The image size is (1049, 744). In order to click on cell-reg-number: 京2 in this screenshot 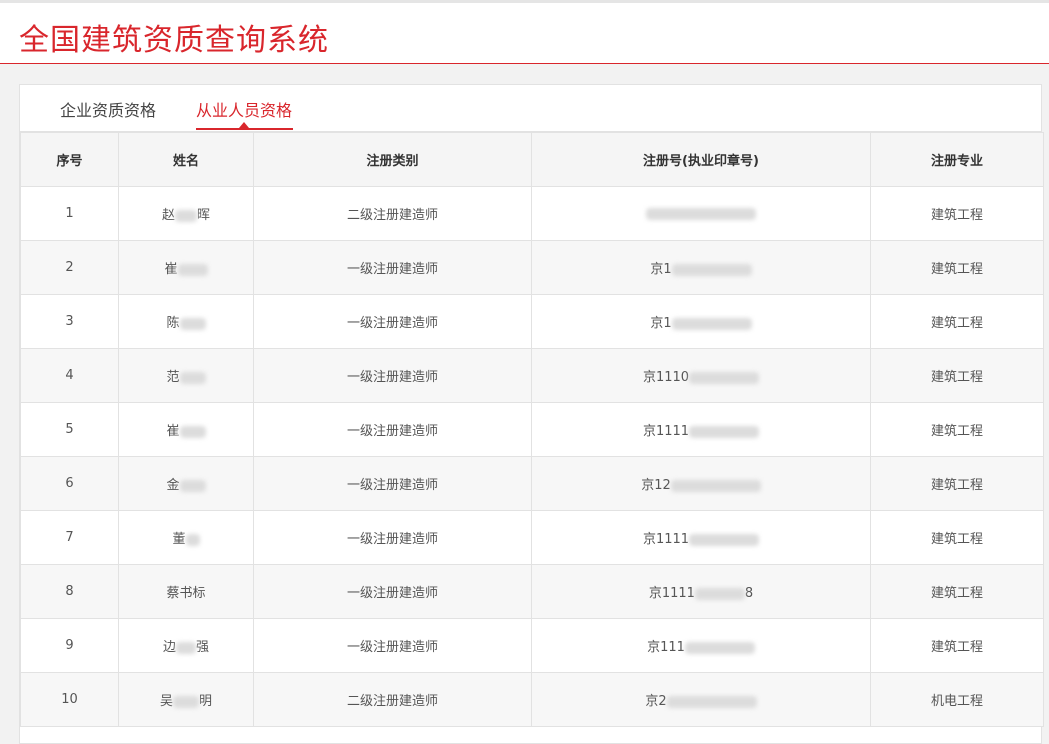, I will do `click(701, 699)`.